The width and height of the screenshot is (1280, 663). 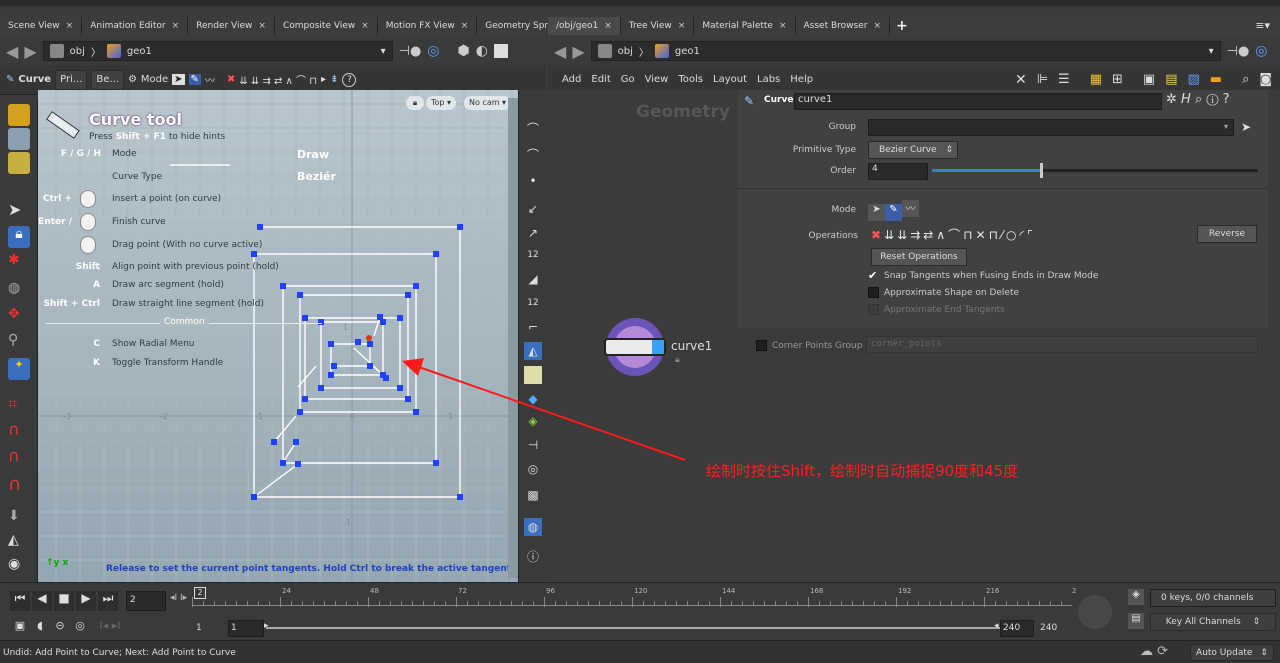 I want to click on back-arrow-icon: ◀, so click(x=12, y=51).